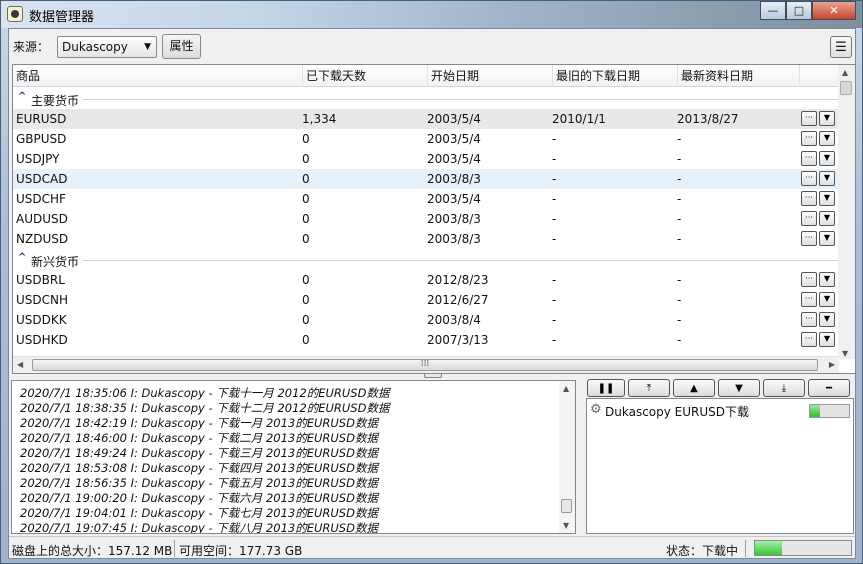  What do you see at coordinates (739, 76) in the screenshot?
I see `col-header-latest: 最新资料日期` at bounding box center [739, 76].